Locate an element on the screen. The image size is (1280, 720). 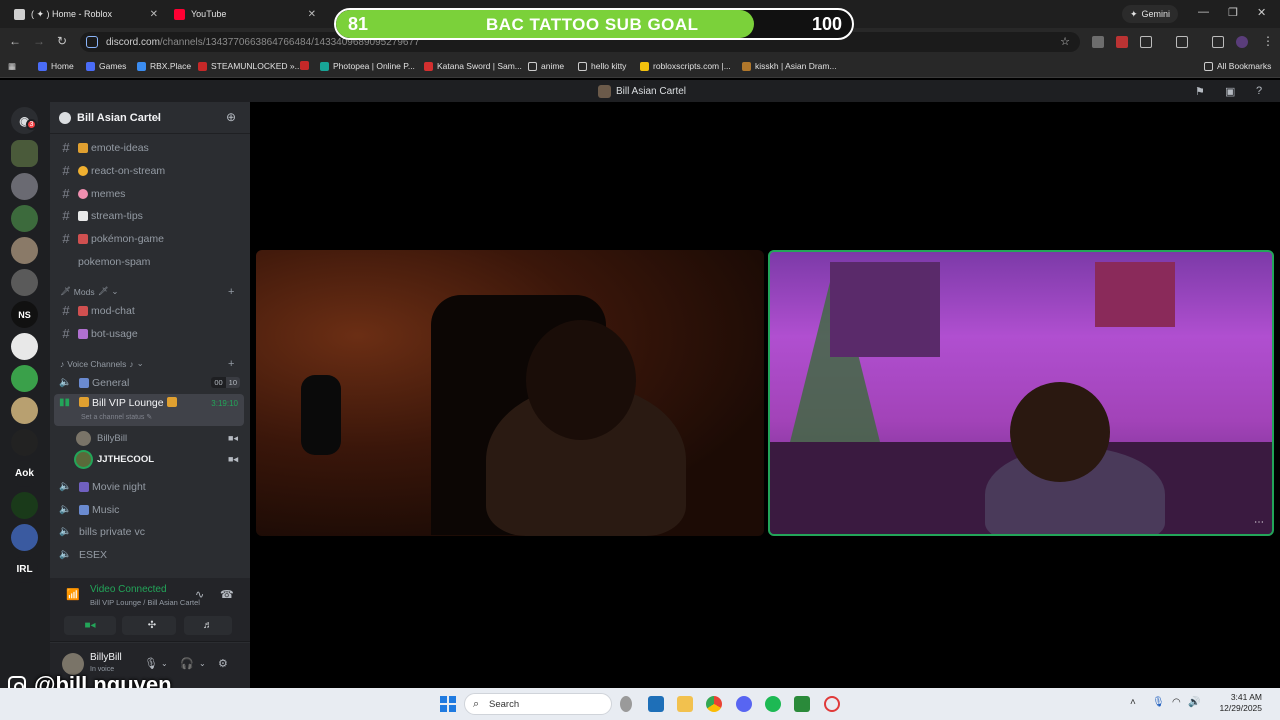
help-icon: ? is located at coordinates (1262, 91).